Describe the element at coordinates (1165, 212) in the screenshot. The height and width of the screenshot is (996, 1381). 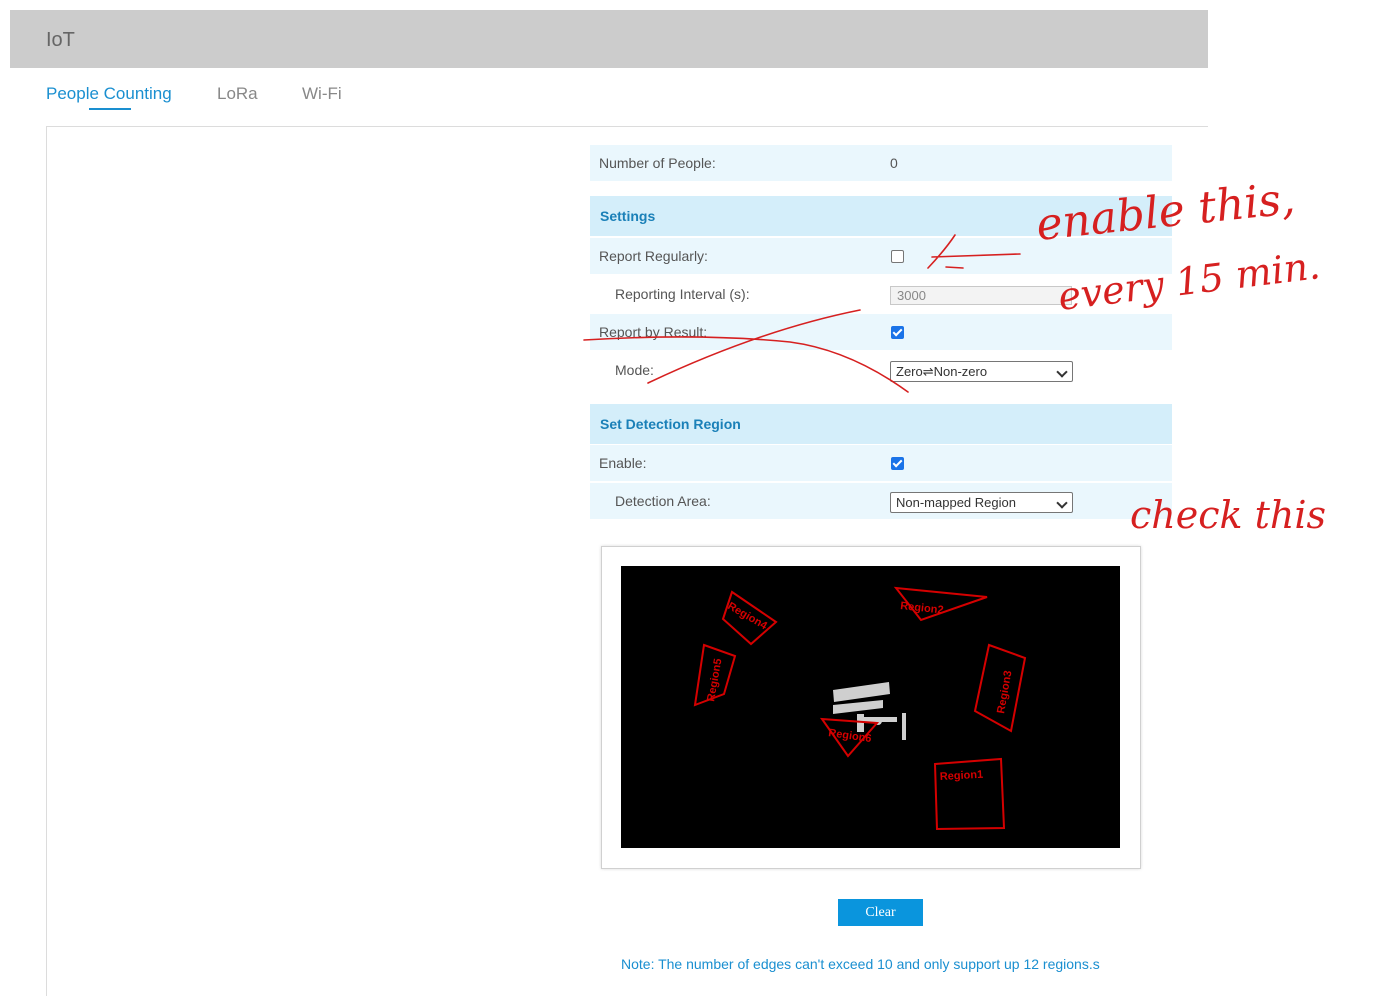
I see `annotation-enable-text-1: enable this,` at that location.